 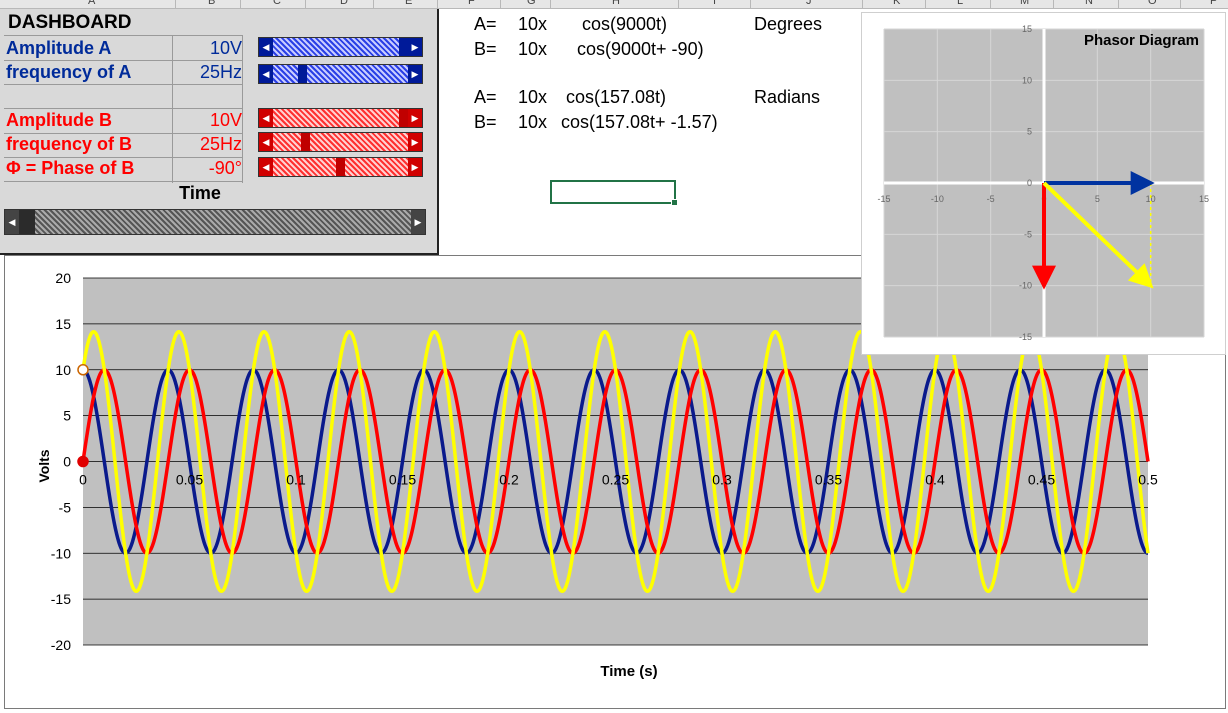 I want to click on column-header-strip: A B C D E F G H I J K L M N O P, so click(x=614, y=4).